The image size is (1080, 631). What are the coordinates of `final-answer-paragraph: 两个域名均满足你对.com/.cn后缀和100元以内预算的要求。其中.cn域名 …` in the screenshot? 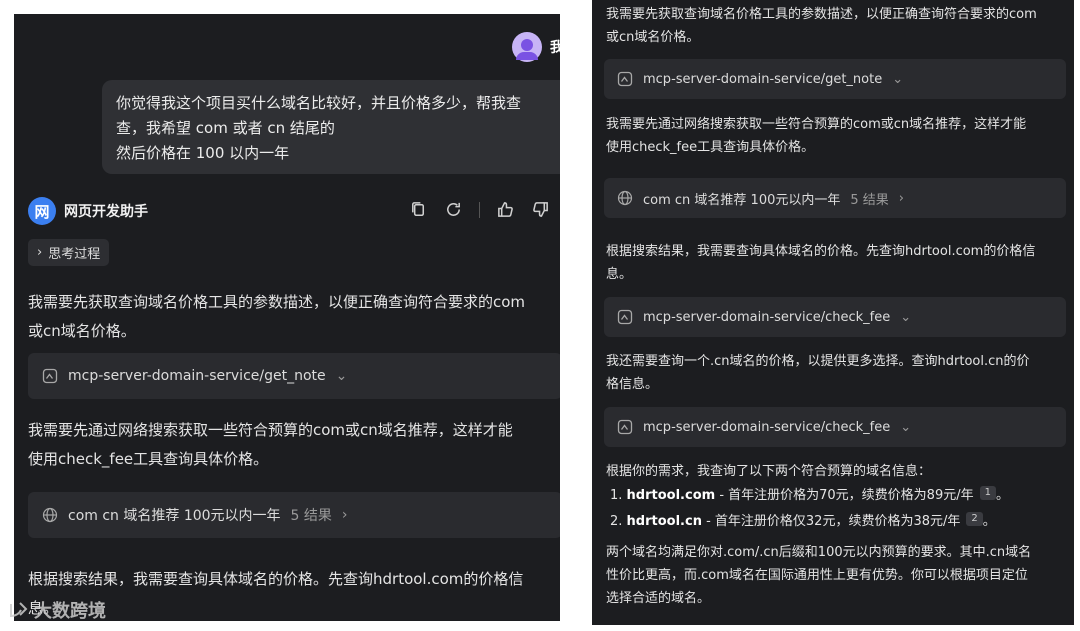 It's located at (818, 575).